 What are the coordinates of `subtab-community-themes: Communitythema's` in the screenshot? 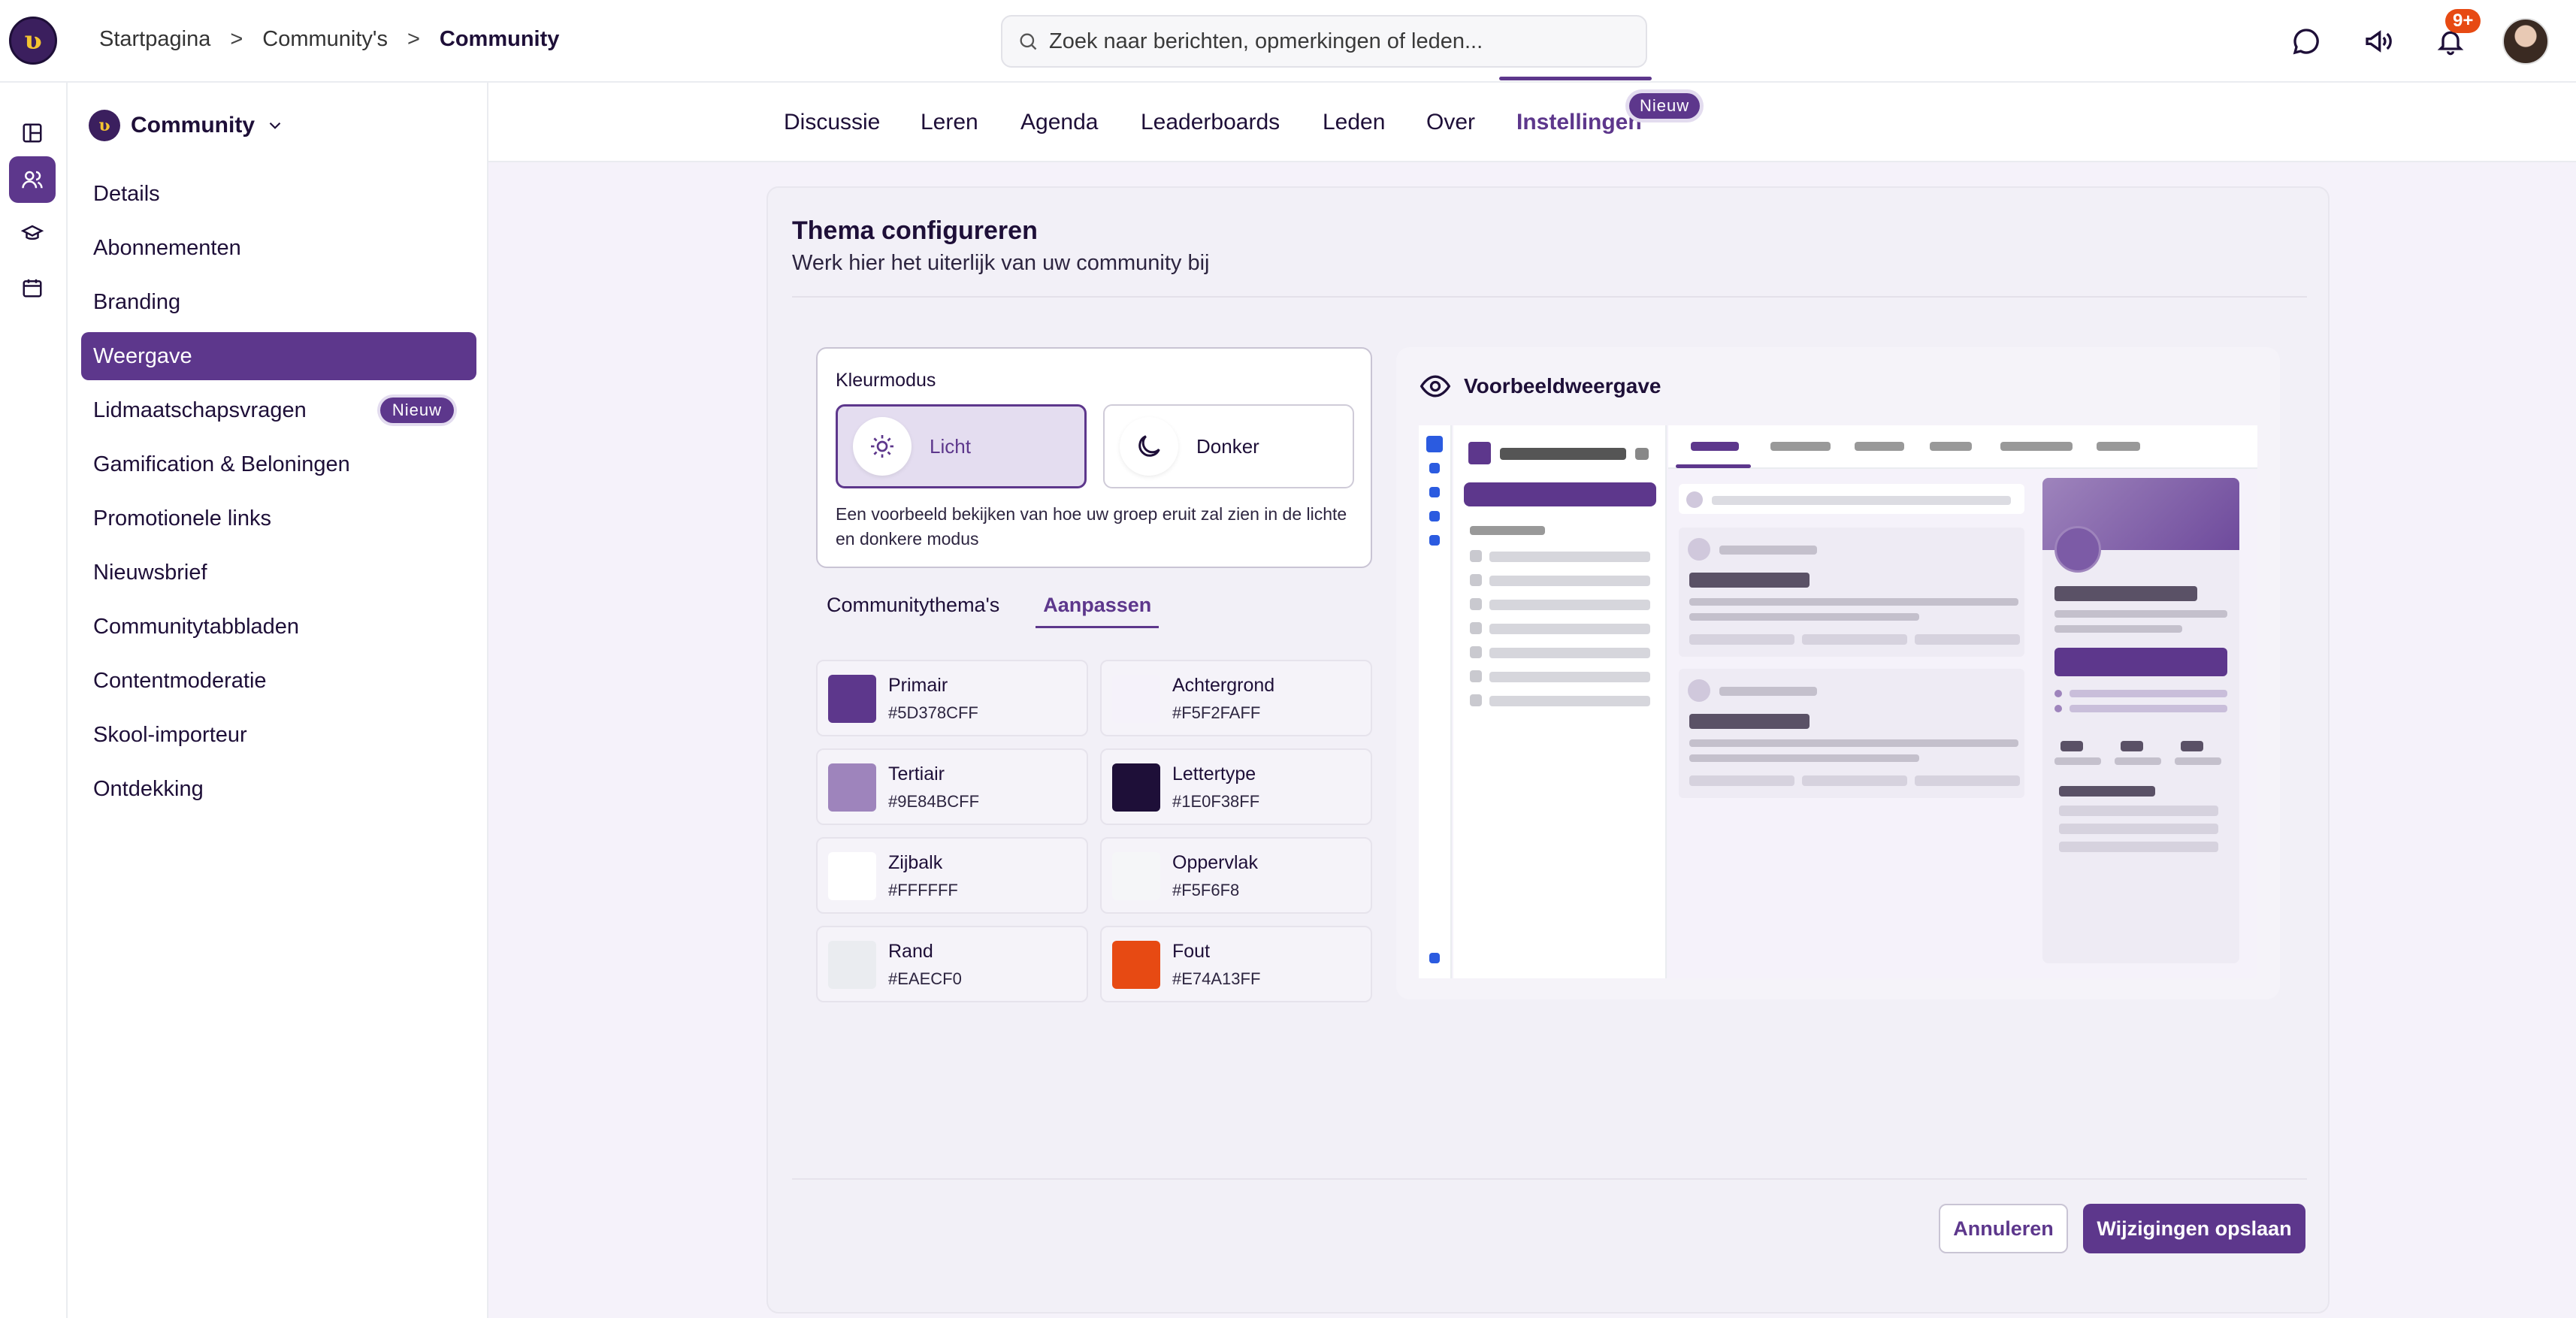 It's located at (917, 611).